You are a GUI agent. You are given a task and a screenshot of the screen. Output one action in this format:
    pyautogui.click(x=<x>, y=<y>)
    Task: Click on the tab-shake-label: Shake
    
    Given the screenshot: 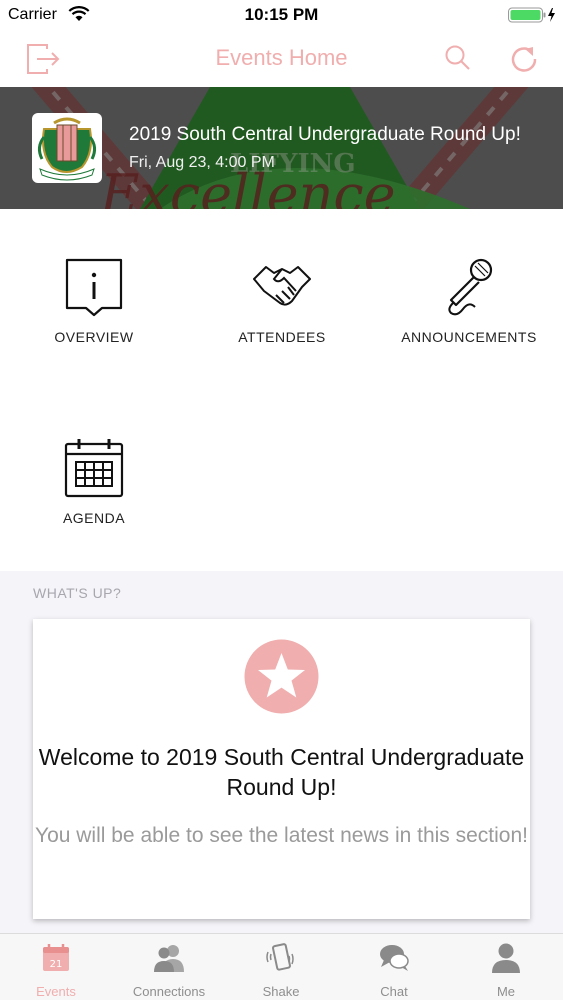 What is the action you would take?
    pyautogui.click(x=281, y=991)
    